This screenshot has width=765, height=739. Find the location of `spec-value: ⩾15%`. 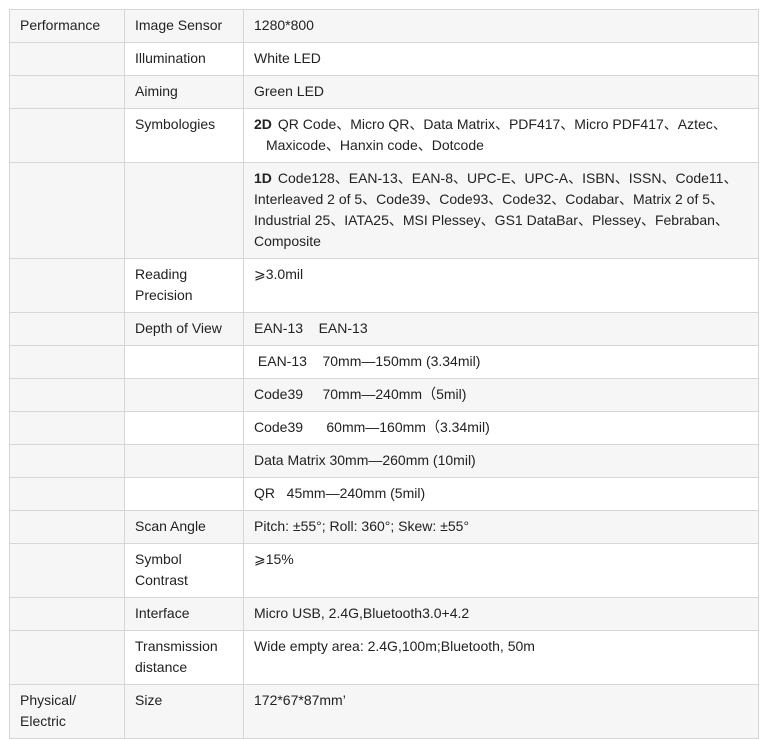

spec-value: ⩾15% is located at coordinates (501, 570).